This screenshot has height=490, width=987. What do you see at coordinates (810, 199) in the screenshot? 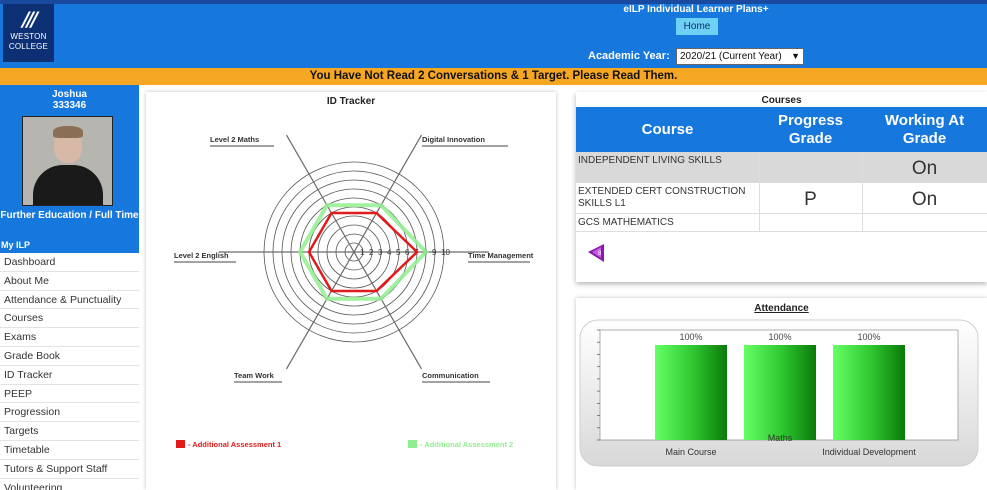
I see `progress-grade: P` at bounding box center [810, 199].